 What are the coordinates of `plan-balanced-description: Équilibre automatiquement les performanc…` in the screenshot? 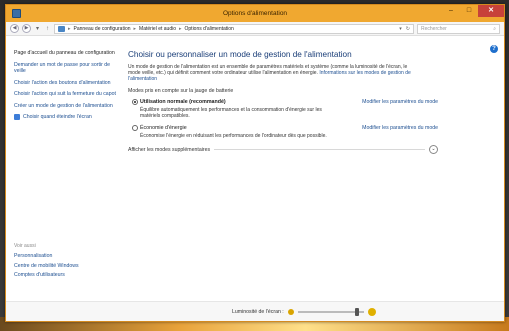 It's located at (231, 112).